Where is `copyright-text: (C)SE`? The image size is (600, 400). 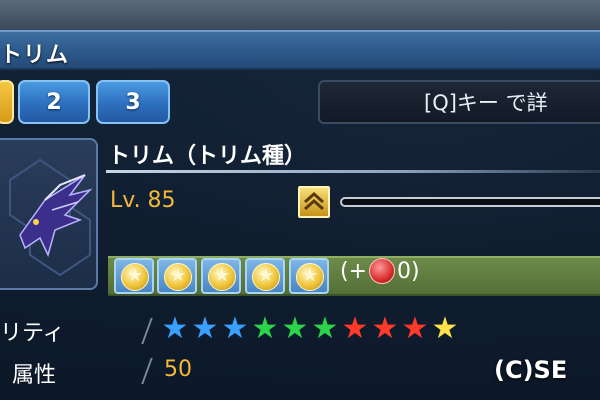 copyright-text: (C)SE is located at coordinates (531, 370).